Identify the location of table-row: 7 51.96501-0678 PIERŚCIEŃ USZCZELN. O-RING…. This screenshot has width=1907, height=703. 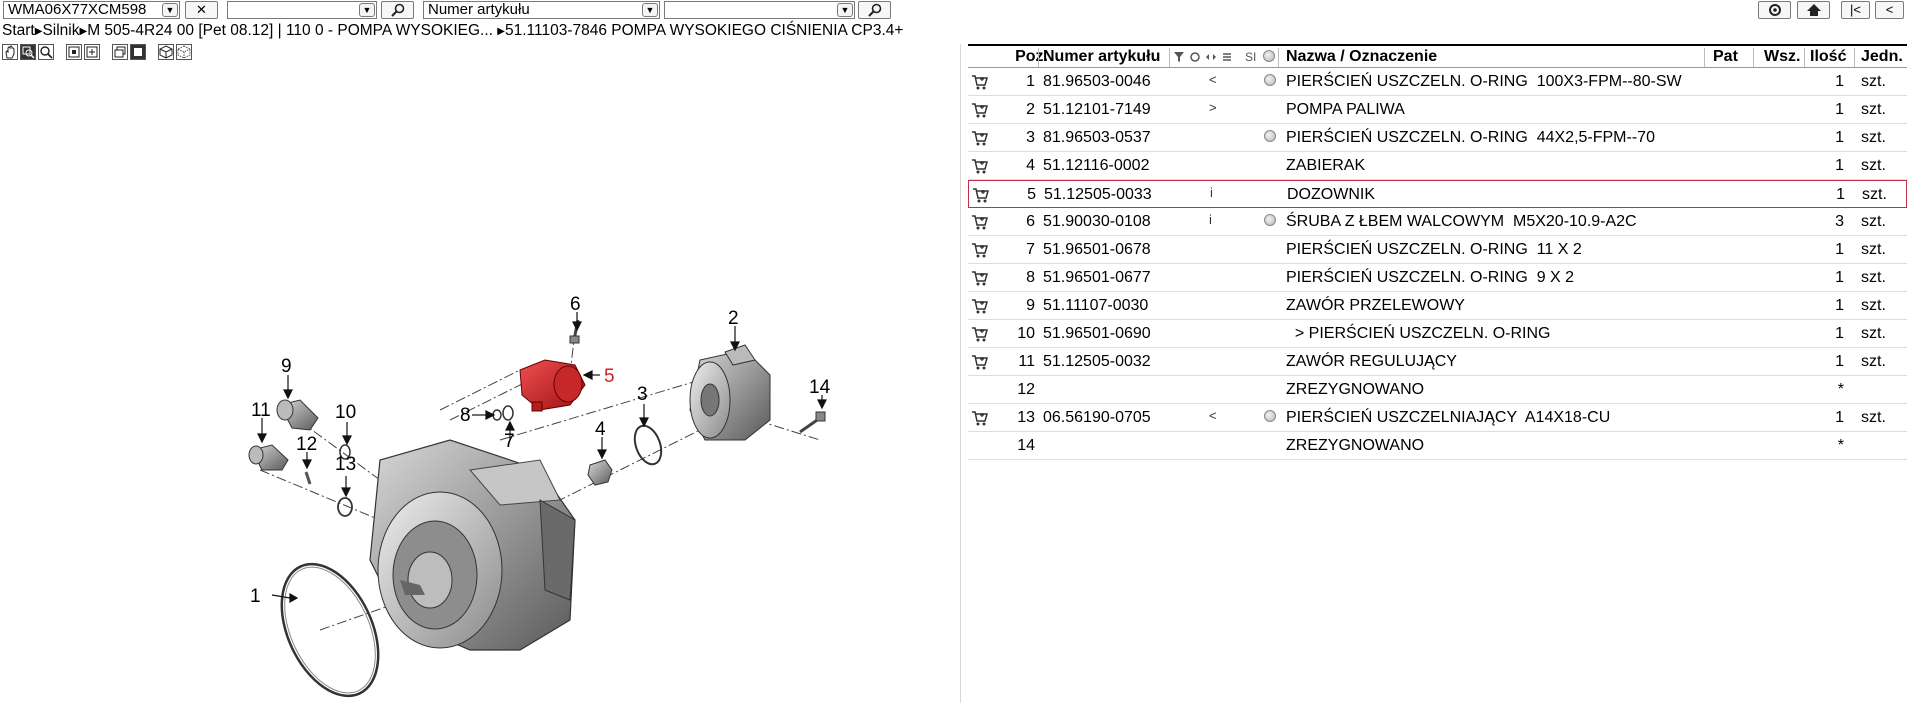
(1437, 250).